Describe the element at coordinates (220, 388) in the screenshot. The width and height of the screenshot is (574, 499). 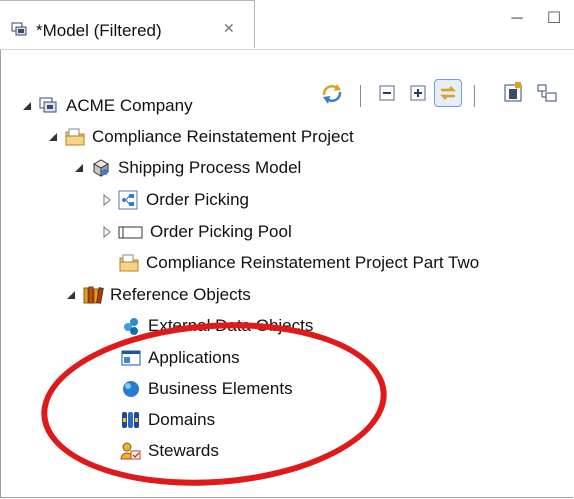
I see `tree-node-label: Business Elements` at that location.